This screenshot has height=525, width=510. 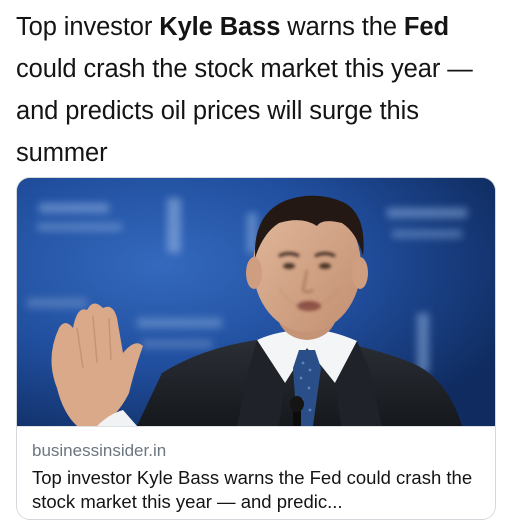 What do you see at coordinates (88, 27) in the screenshot?
I see `tweet-text-part: Top investor` at bounding box center [88, 27].